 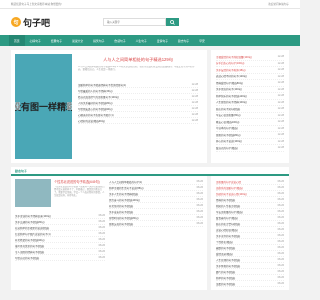 I want to click on list-item-title: 霸气的句子(精选), so click(x=225, y=272).